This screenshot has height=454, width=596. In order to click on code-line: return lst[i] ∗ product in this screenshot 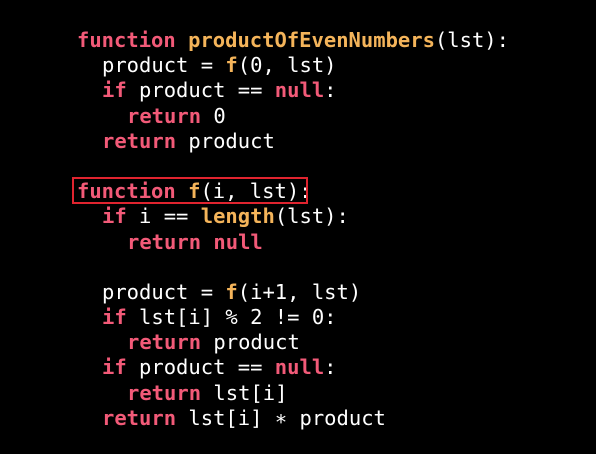, I will do `click(293, 418)`.